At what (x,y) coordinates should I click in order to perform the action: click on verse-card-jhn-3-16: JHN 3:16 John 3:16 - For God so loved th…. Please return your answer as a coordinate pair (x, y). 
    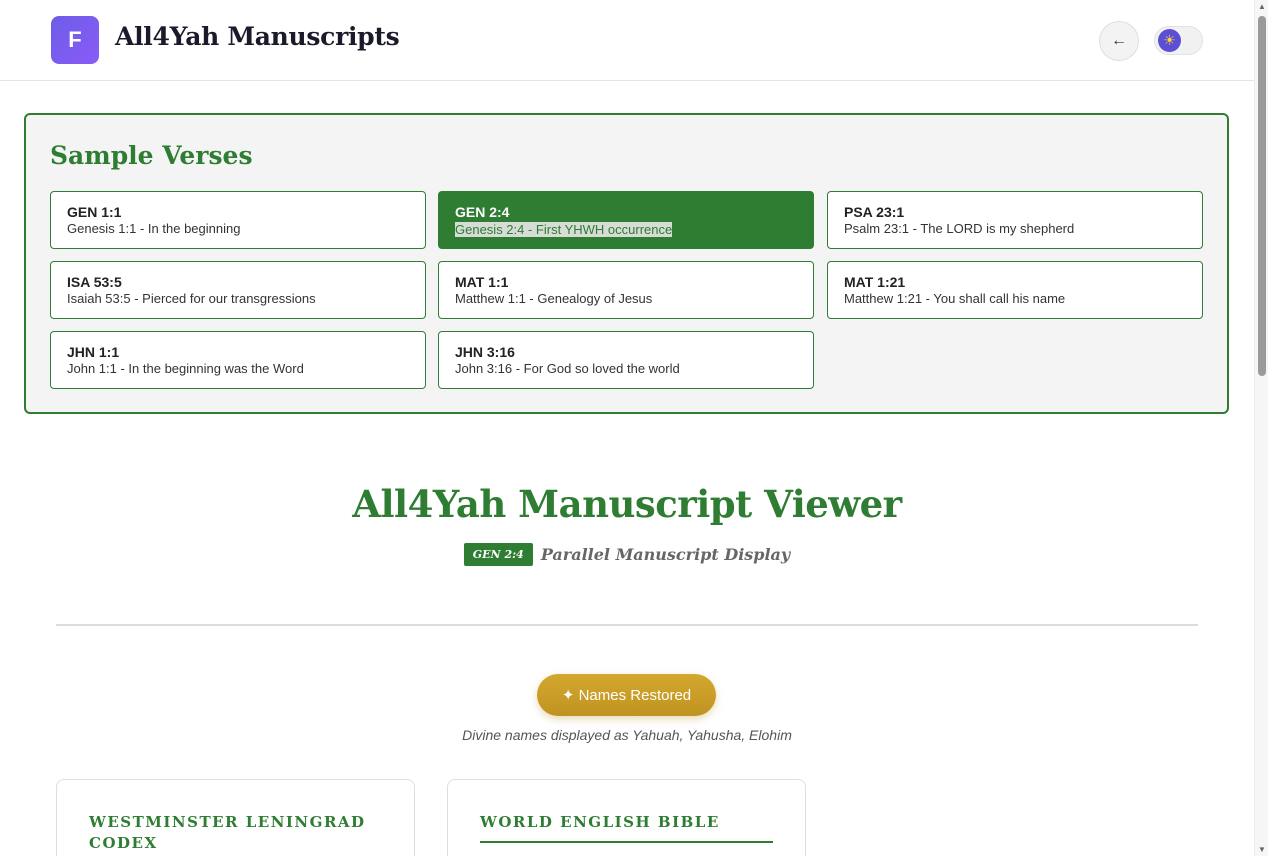
    Looking at the image, I should click on (626, 360).